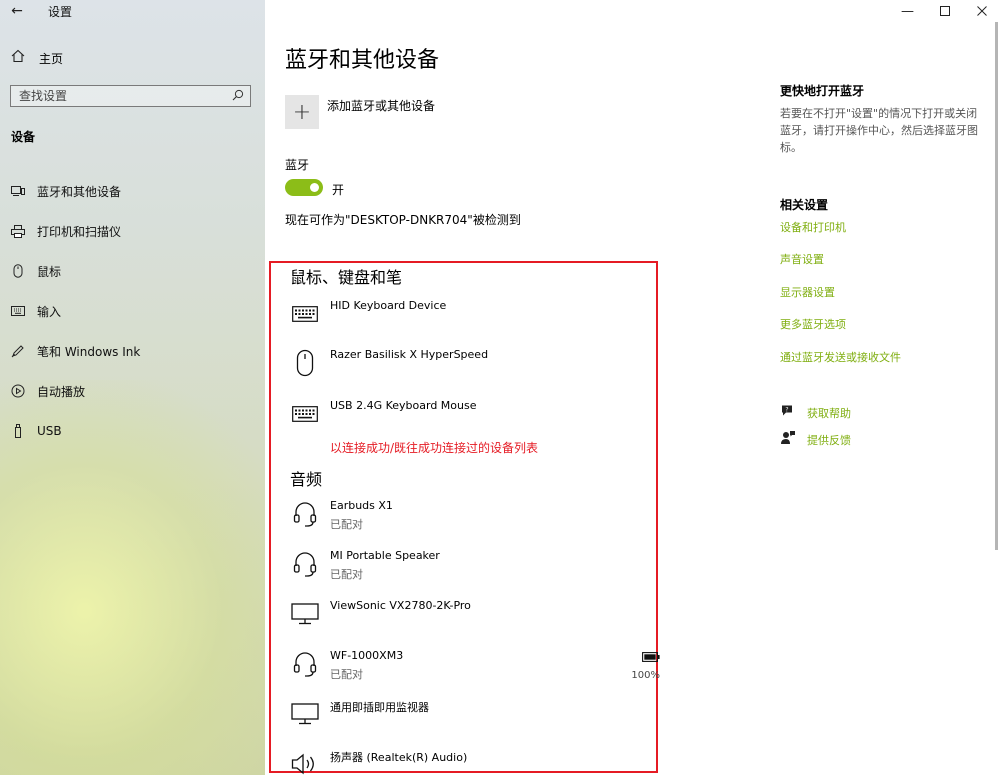 This screenshot has width=1000, height=775. I want to click on plus-icon: +, so click(302, 112).